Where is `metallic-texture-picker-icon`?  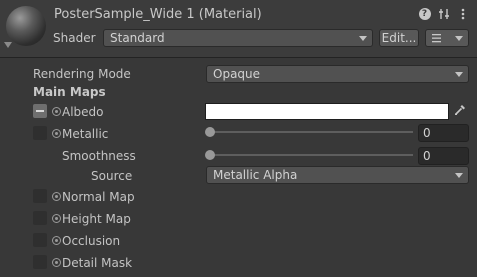 metallic-texture-picker-icon is located at coordinates (56, 133).